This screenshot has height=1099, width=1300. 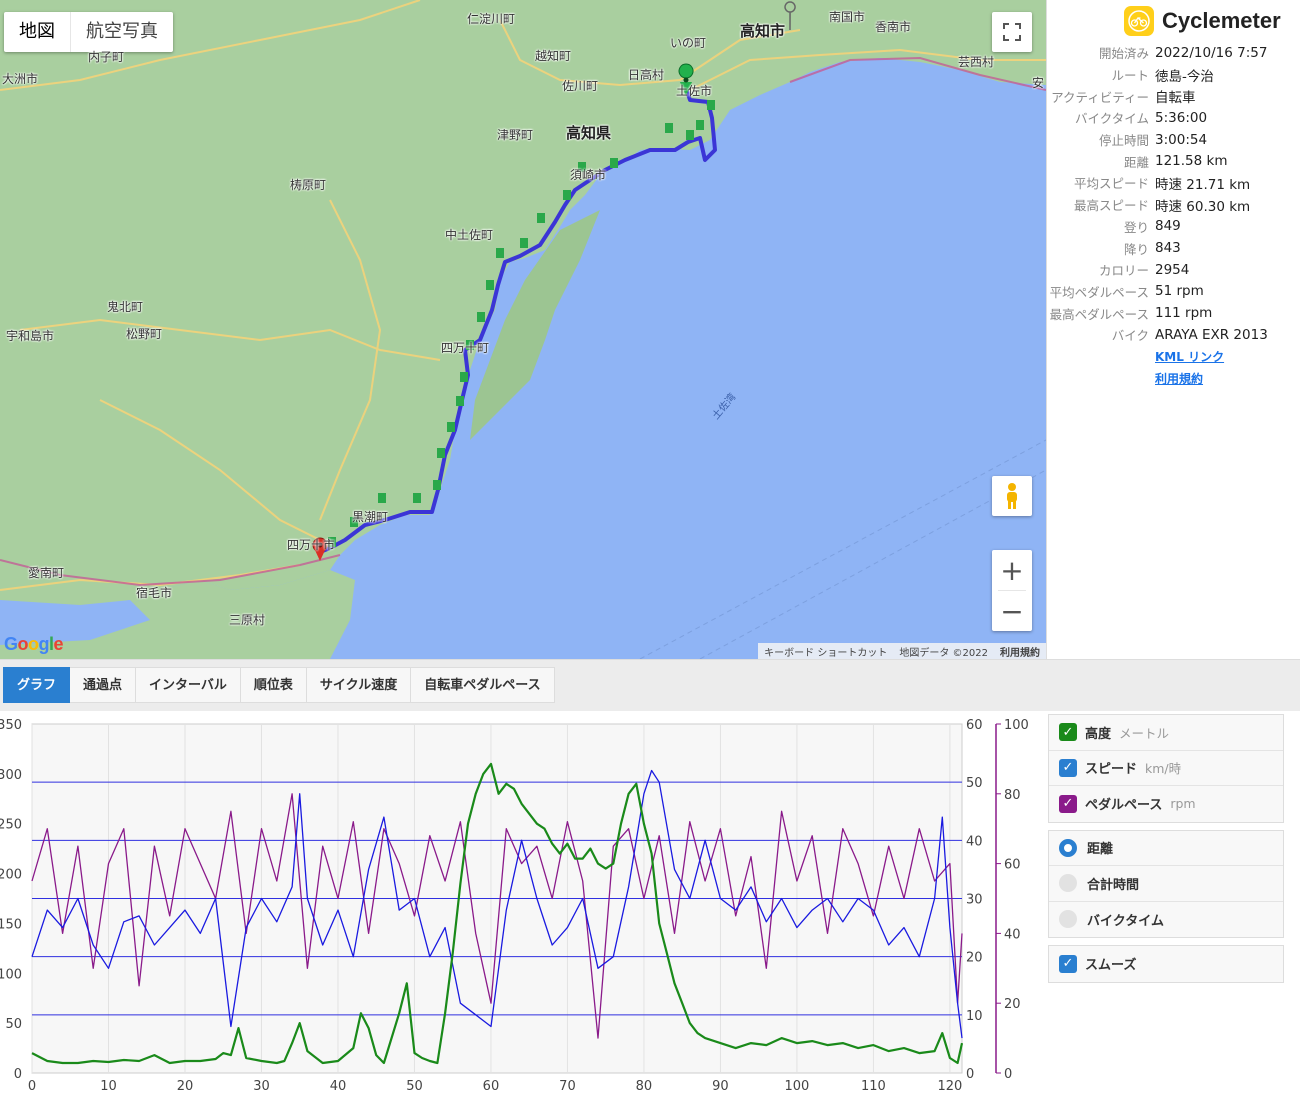 I want to click on stat-value: 3:00:54, so click(x=1181, y=139).